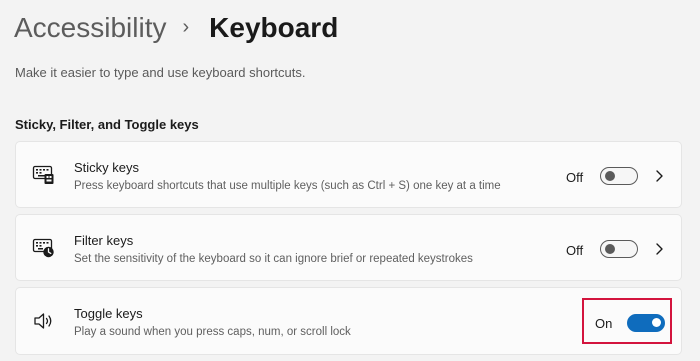  I want to click on filter-keys-title: Filter keys, so click(104, 240).